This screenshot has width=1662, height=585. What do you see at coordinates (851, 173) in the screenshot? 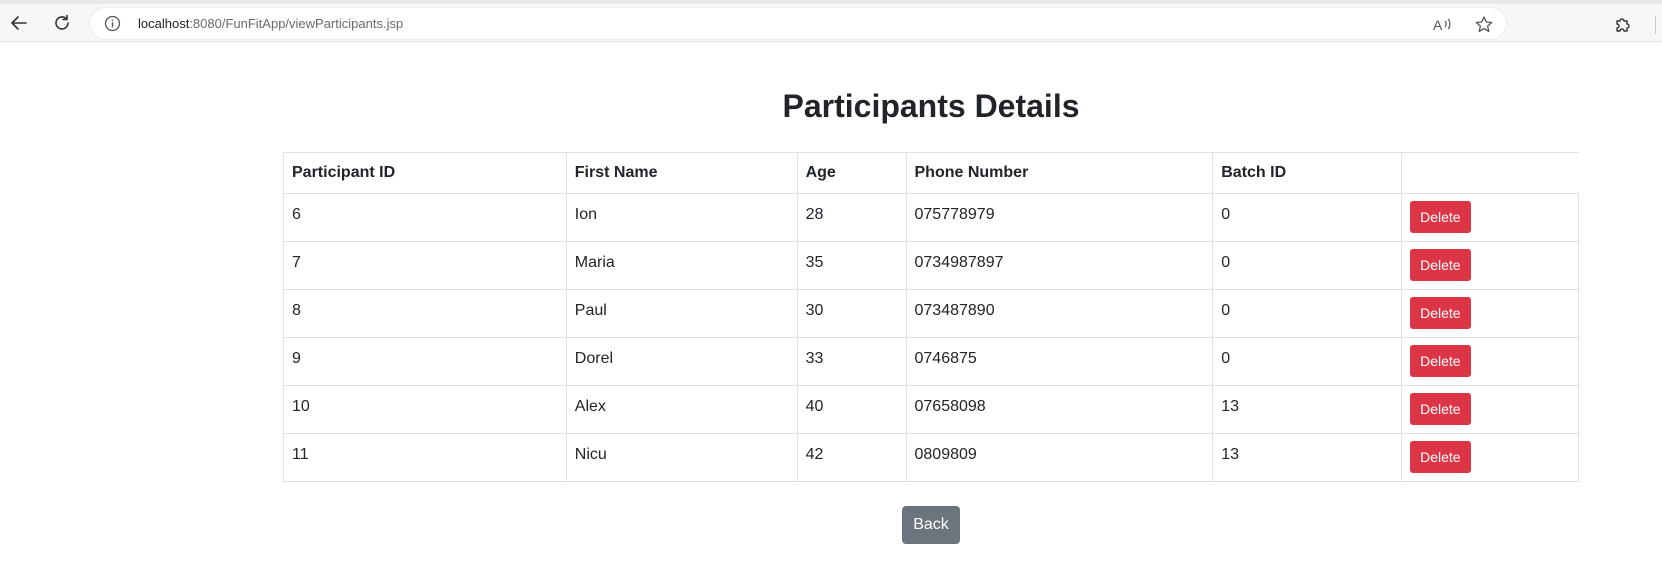
I see `header-age: Age` at bounding box center [851, 173].